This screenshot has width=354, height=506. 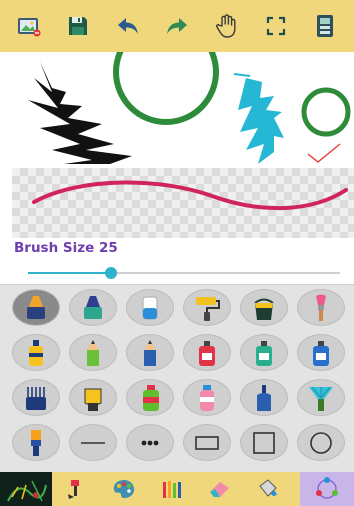 What do you see at coordinates (268, 489) in the screenshot?
I see `fill-icon` at bounding box center [268, 489].